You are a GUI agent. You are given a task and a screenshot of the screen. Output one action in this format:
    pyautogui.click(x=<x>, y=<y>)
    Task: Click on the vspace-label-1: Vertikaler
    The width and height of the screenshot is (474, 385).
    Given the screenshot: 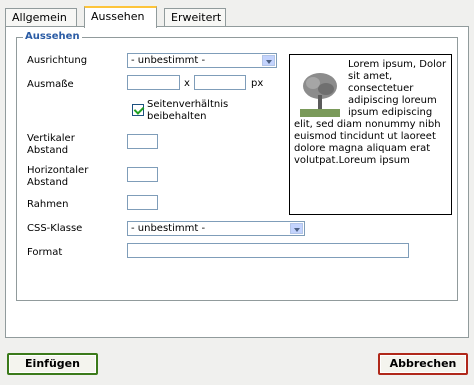 What is the action you would take?
    pyautogui.click(x=51, y=138)
    